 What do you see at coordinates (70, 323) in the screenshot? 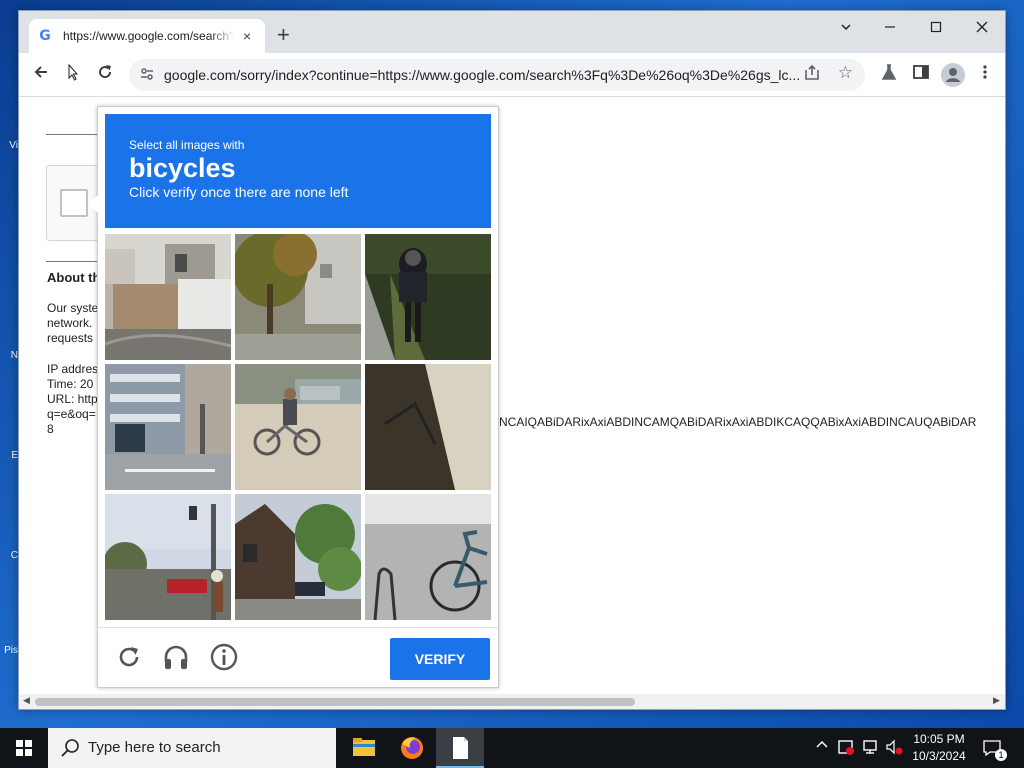
I see `about-text-line: network.` at bounding box center [70, 323].